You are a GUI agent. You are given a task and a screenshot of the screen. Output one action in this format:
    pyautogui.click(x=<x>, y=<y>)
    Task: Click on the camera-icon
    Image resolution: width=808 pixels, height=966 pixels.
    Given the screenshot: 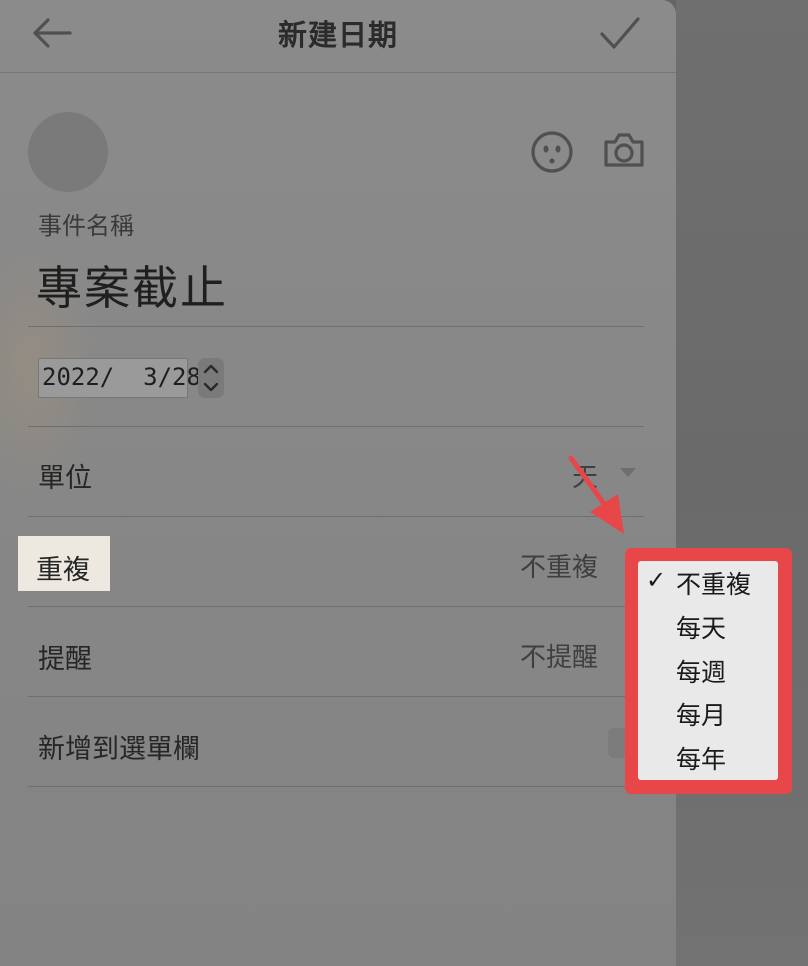 What is the action you would take?
    pyautogui.click(x=624, y=150)
    